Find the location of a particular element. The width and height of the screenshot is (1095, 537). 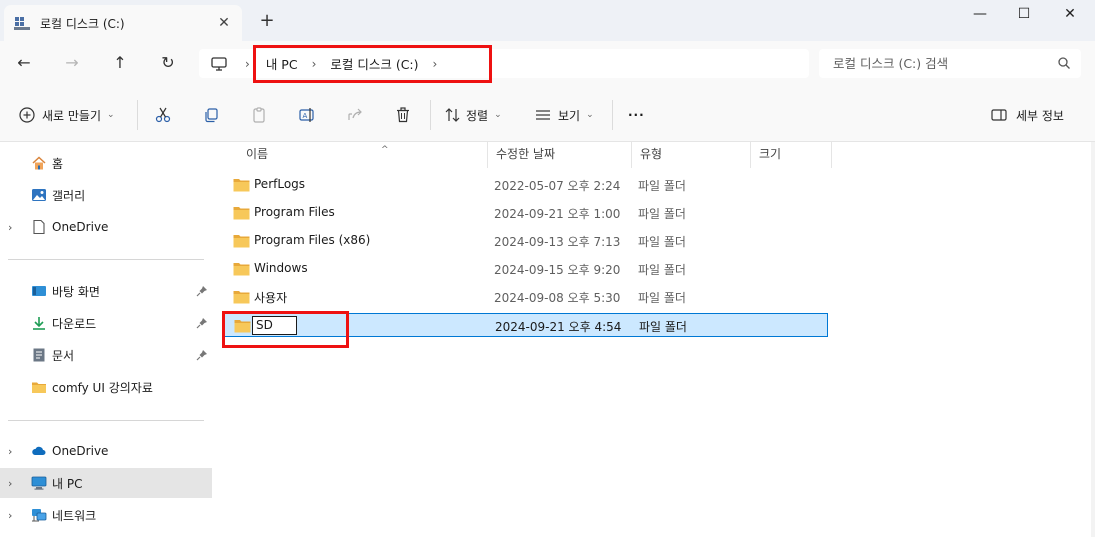

paste-button is located at coordinates (259, 115).